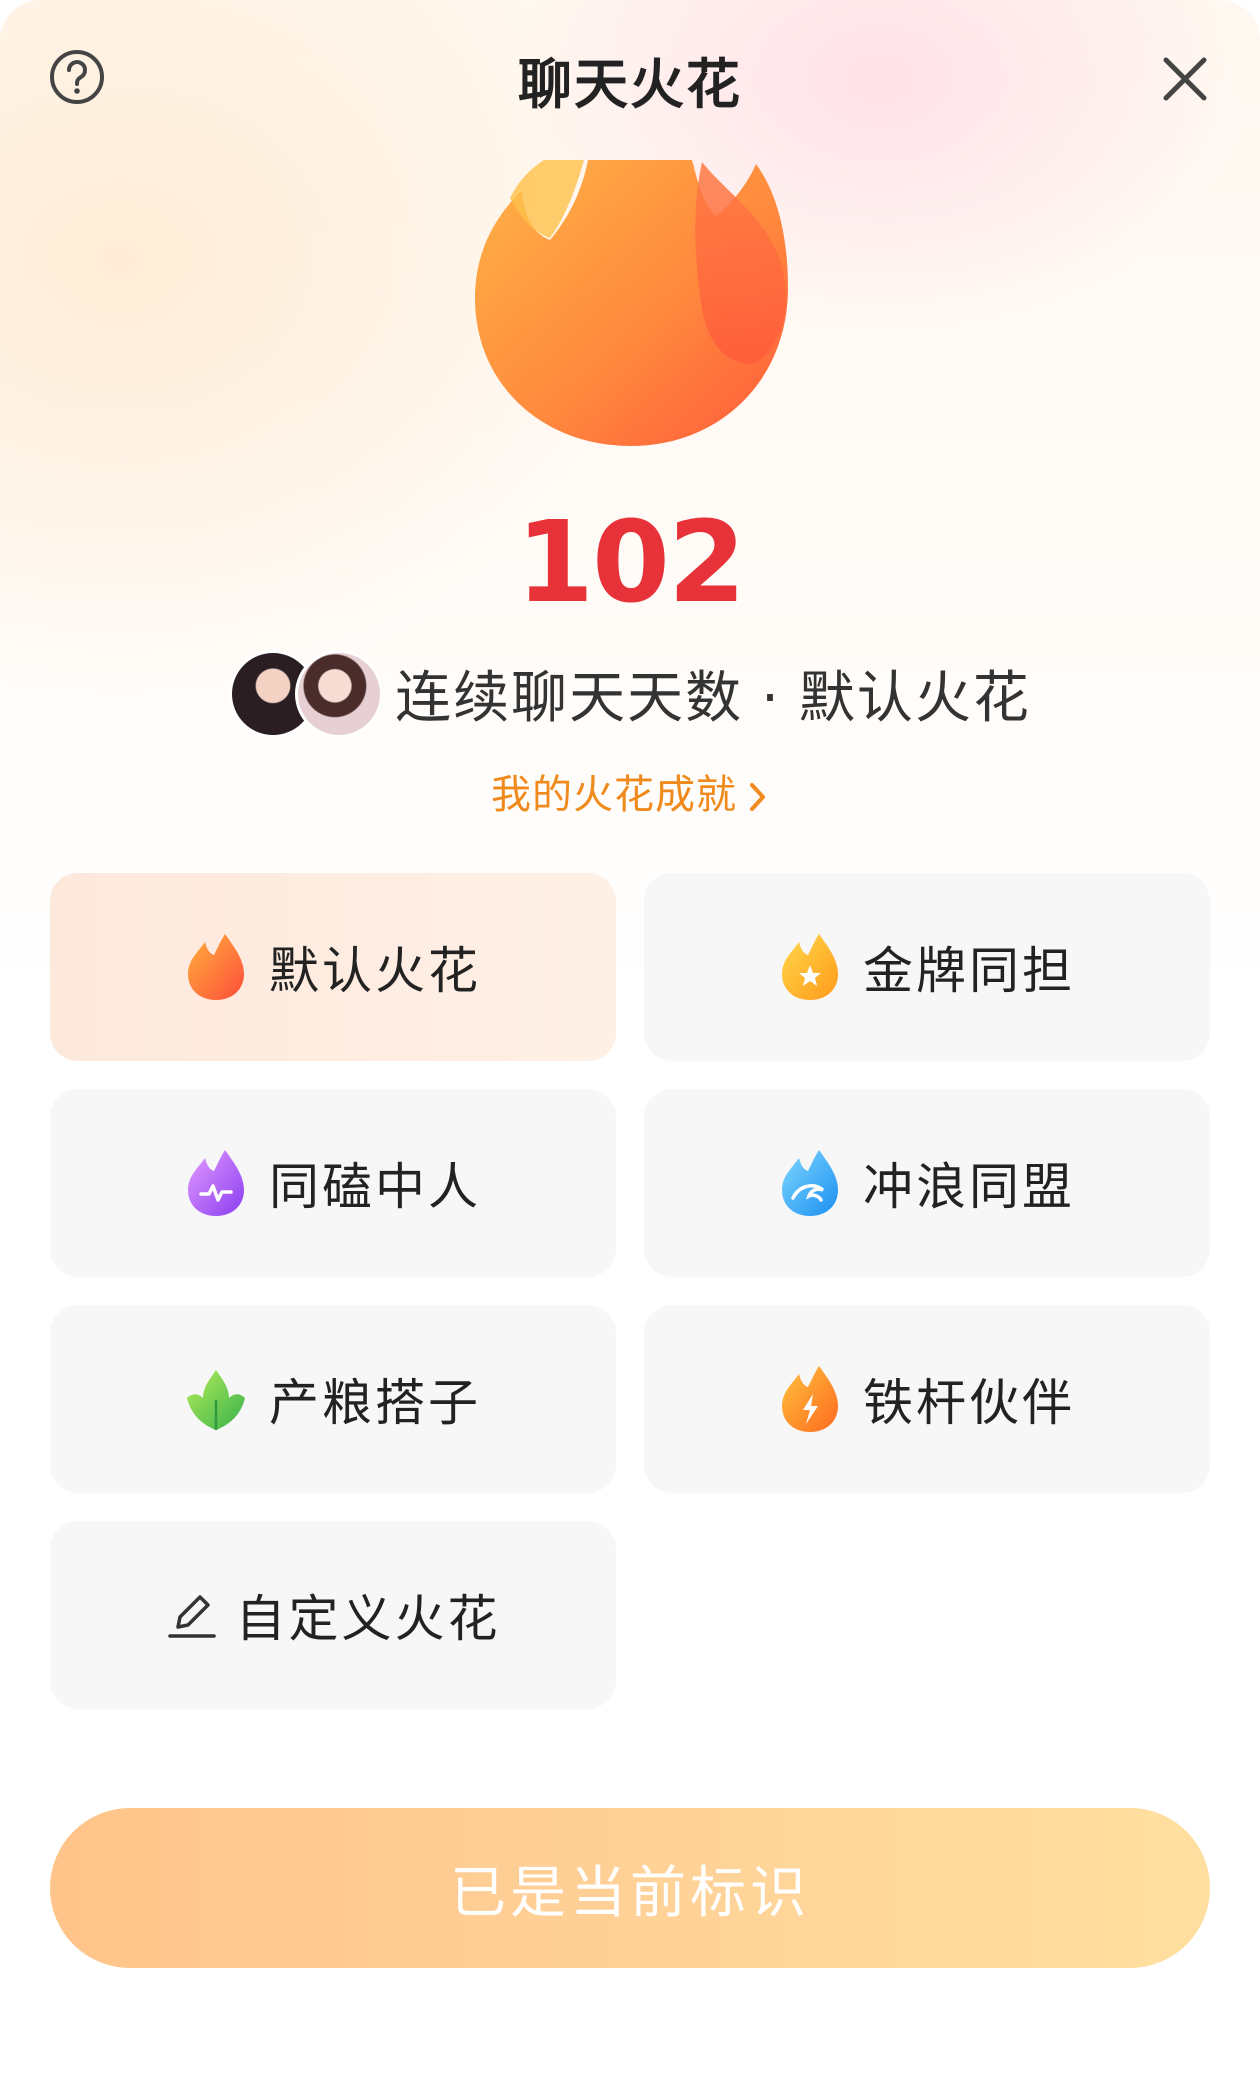  Describe the element at coordinates (631, 563) in the screenshot. I see `streak-count: 102` at that location.